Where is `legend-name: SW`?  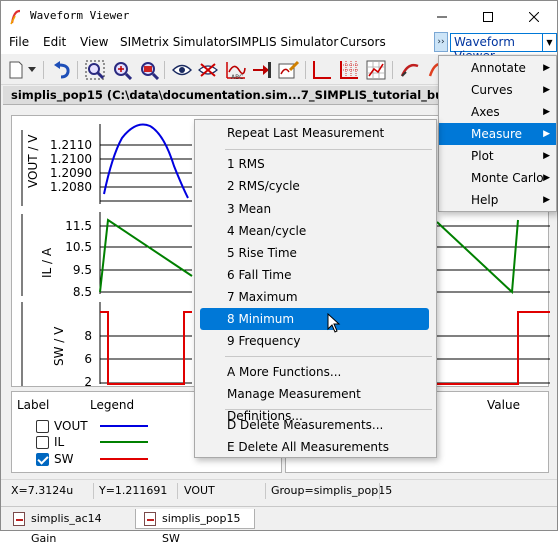
legend-name: SW is located at coordinates (64, 459).